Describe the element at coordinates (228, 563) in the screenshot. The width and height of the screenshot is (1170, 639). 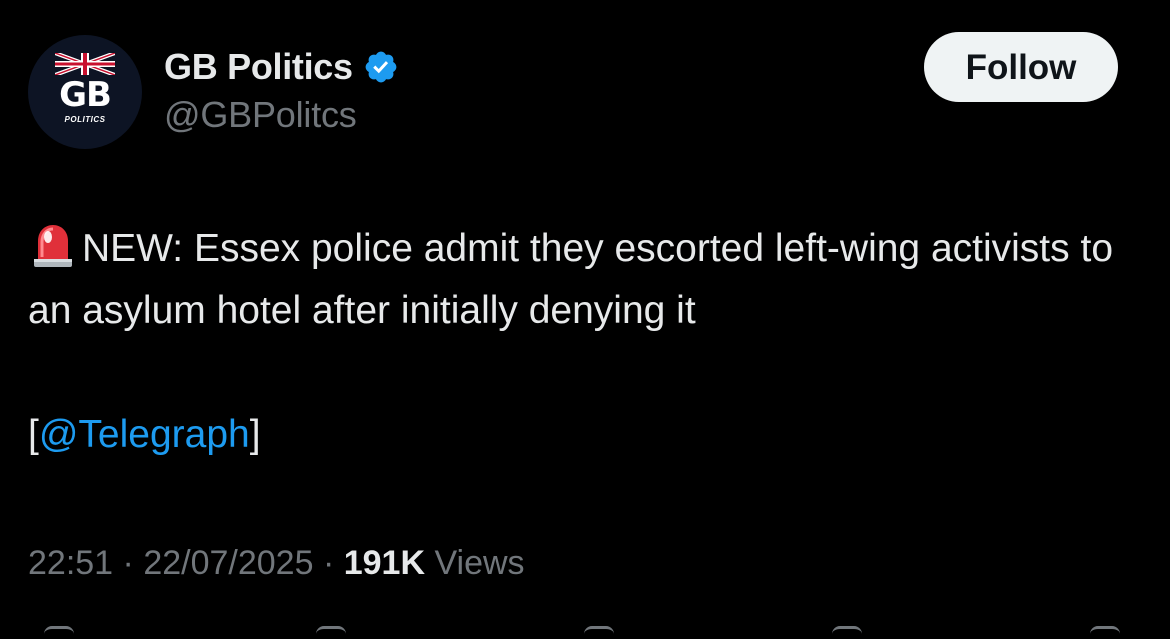
I see `tweet-date: 22/07/2025` at that location.